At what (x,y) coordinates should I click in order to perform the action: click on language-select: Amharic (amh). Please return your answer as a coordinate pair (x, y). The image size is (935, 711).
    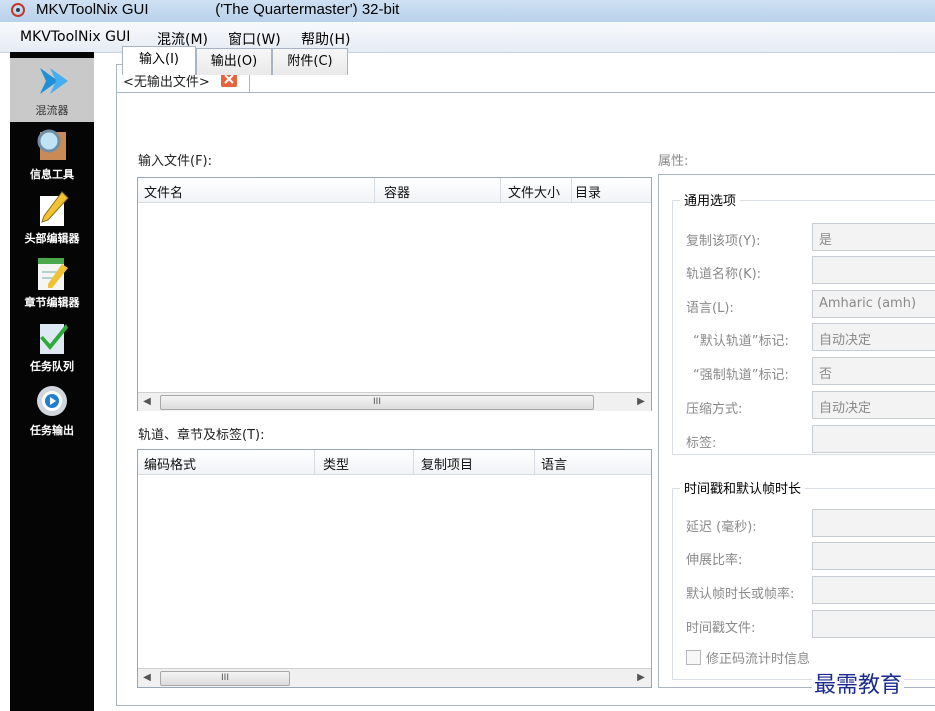
    Looking at the image, I should click on (873, 304).